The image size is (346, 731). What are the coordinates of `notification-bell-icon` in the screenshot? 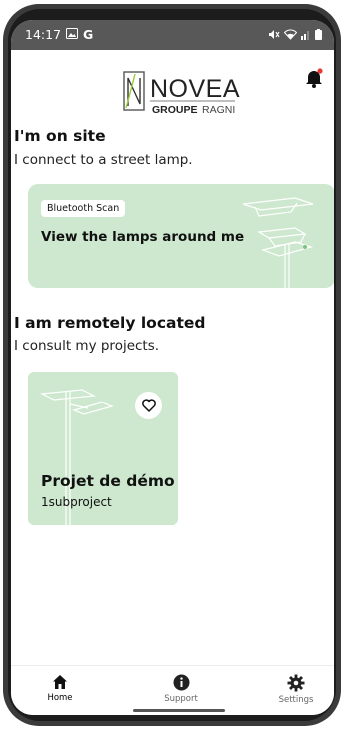 It's located at (314, 78).